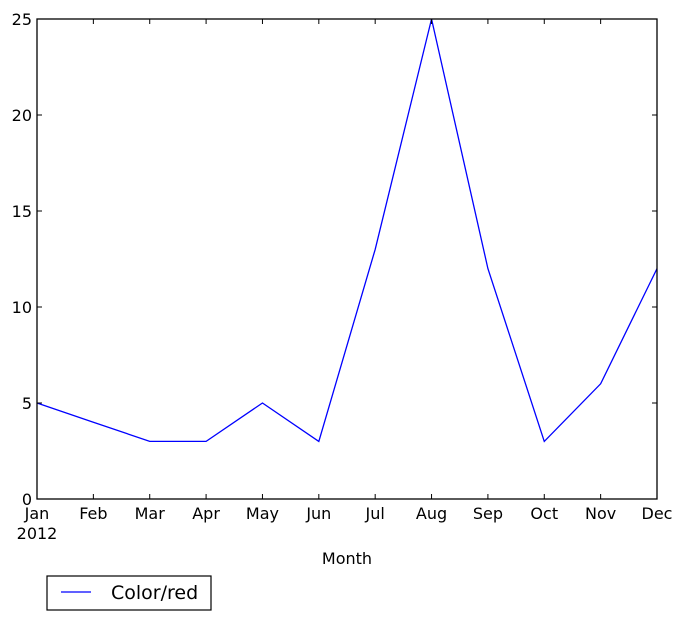 The image size is (682, 621). I want to click on x-tick-label: Jul, so click(375, 513).